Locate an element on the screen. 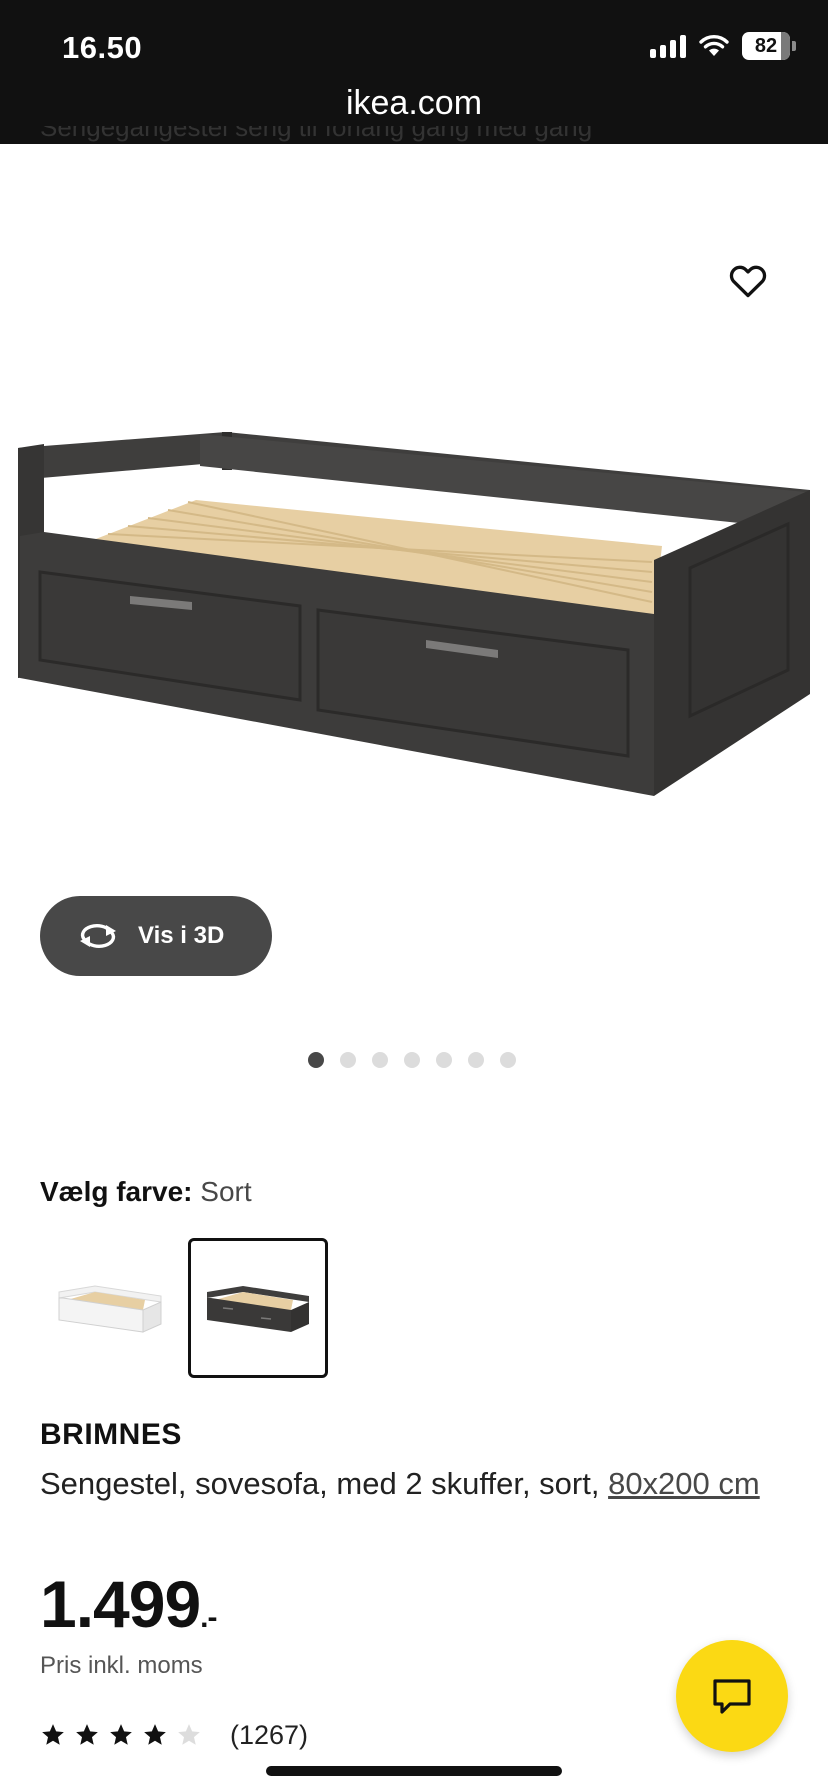  rating-stars is located at coordinates (121, 1735).